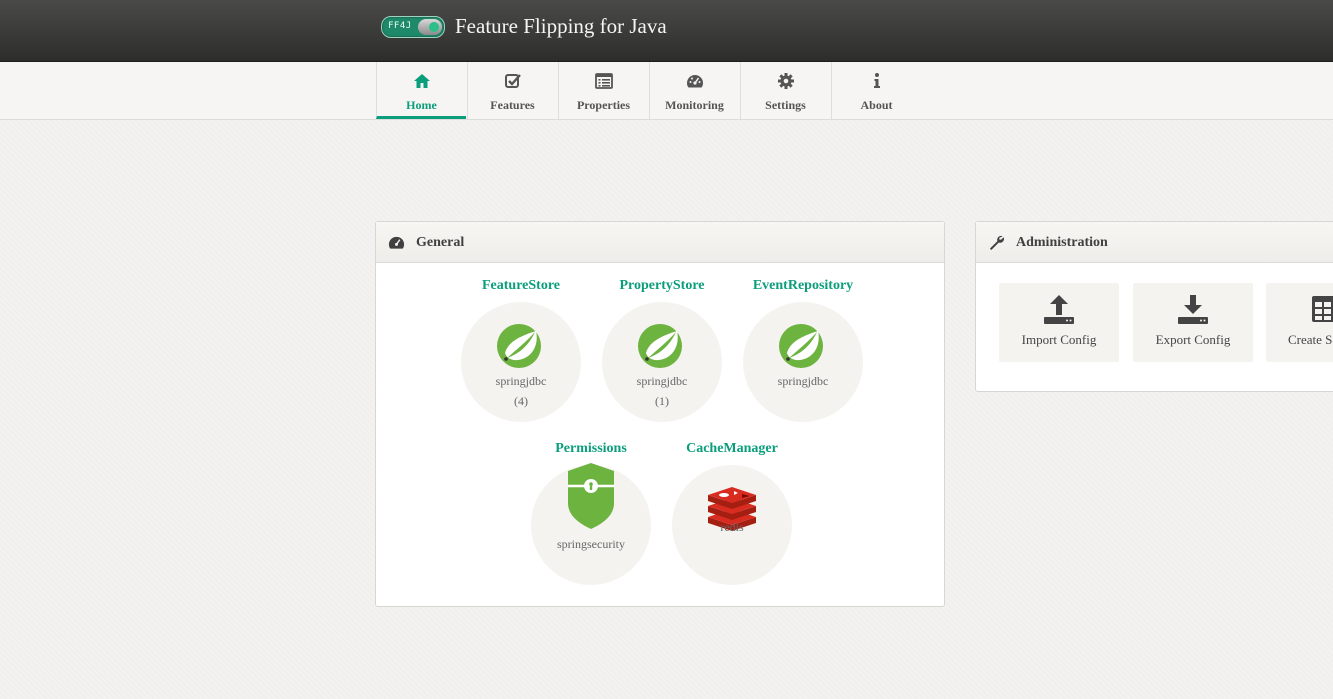  Describe the element at coordinates (785, 90) in the screenshot. I see `tab-settings: Settings` at that location.